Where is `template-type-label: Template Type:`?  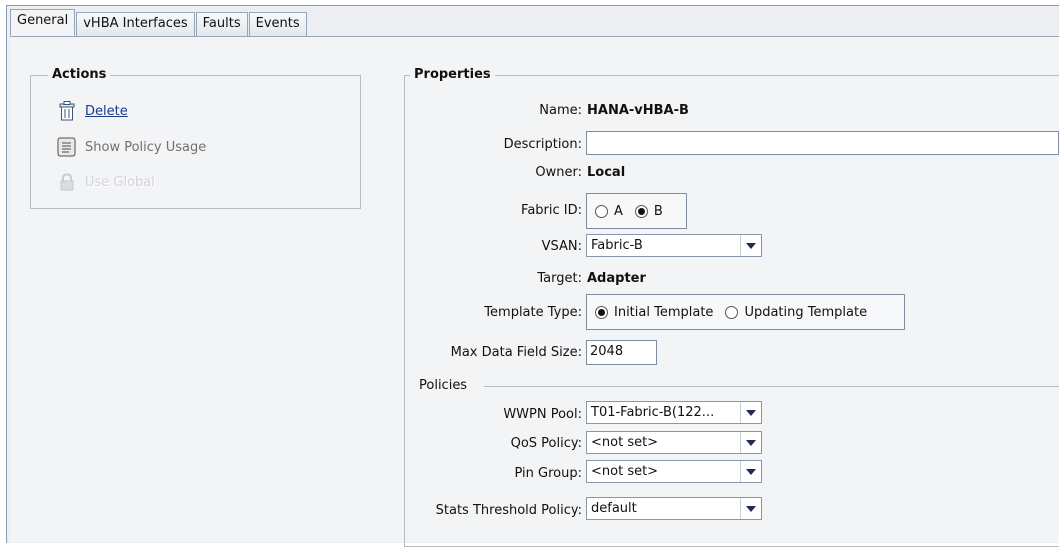 template-type-label: Template Type: is located at coordinates (533, 312).